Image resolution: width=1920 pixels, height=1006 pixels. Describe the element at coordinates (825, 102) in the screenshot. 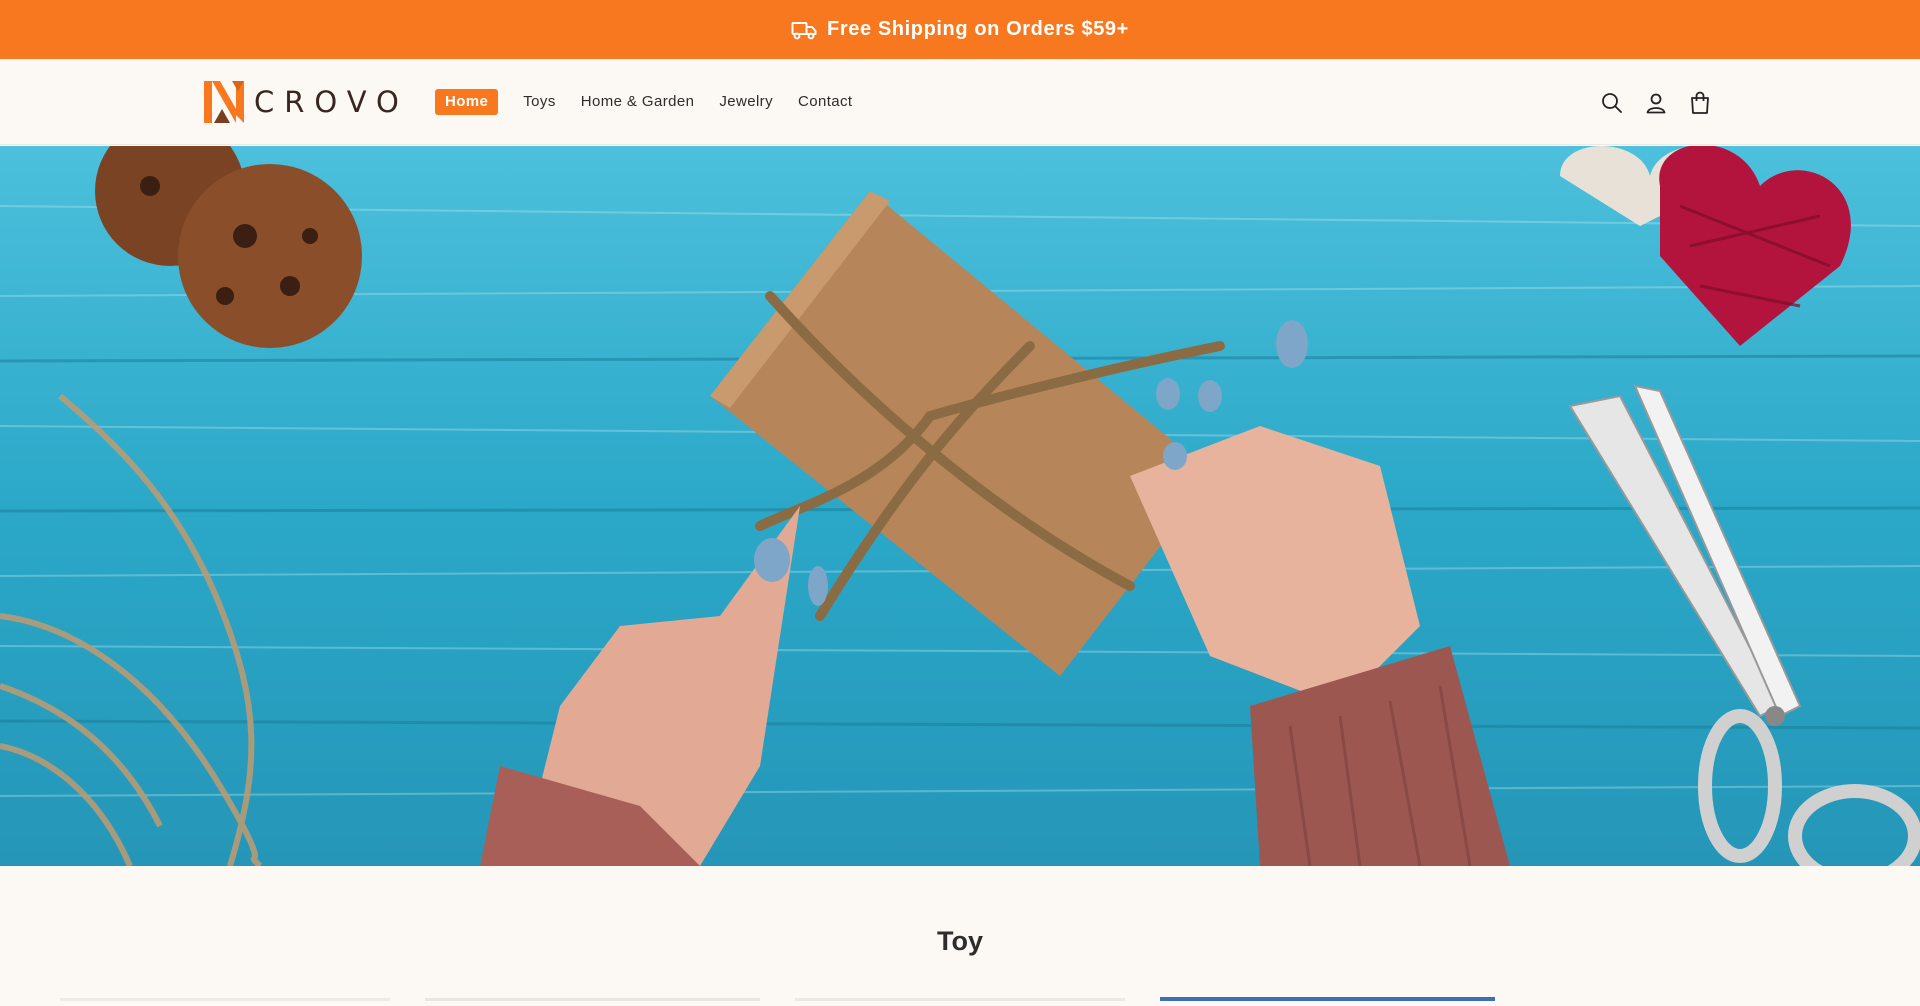

I see `nav-item-contact: Contact` at that location.